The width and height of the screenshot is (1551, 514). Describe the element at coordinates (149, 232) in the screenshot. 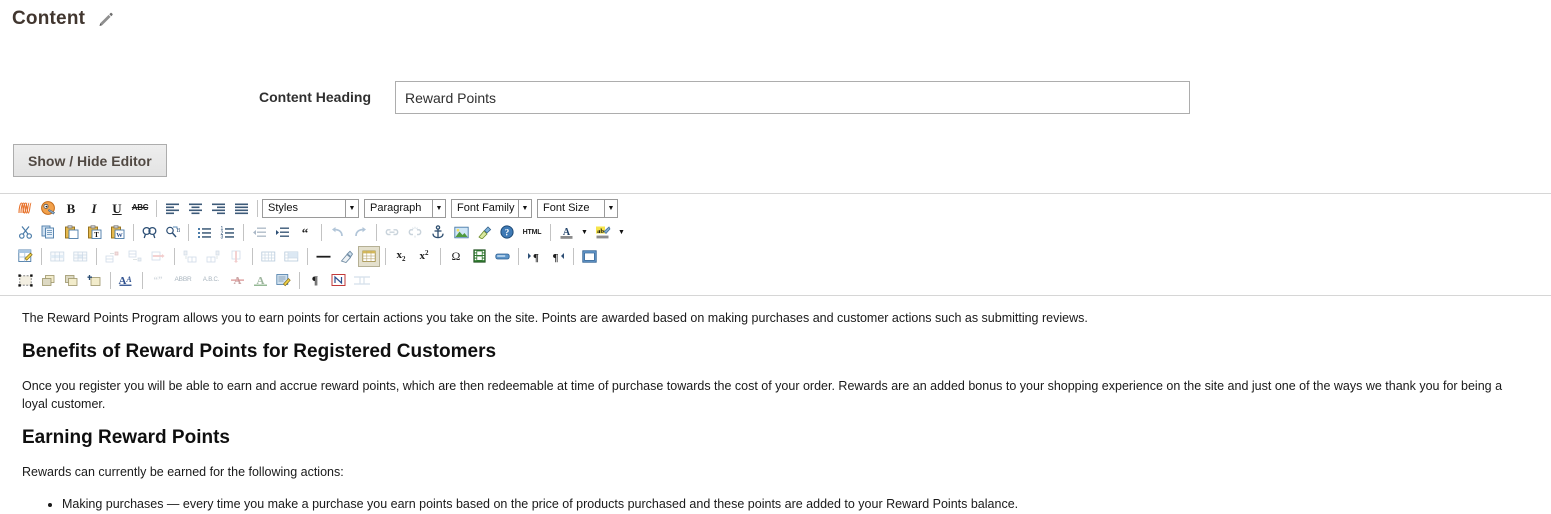

I see `search-icon` at that location.